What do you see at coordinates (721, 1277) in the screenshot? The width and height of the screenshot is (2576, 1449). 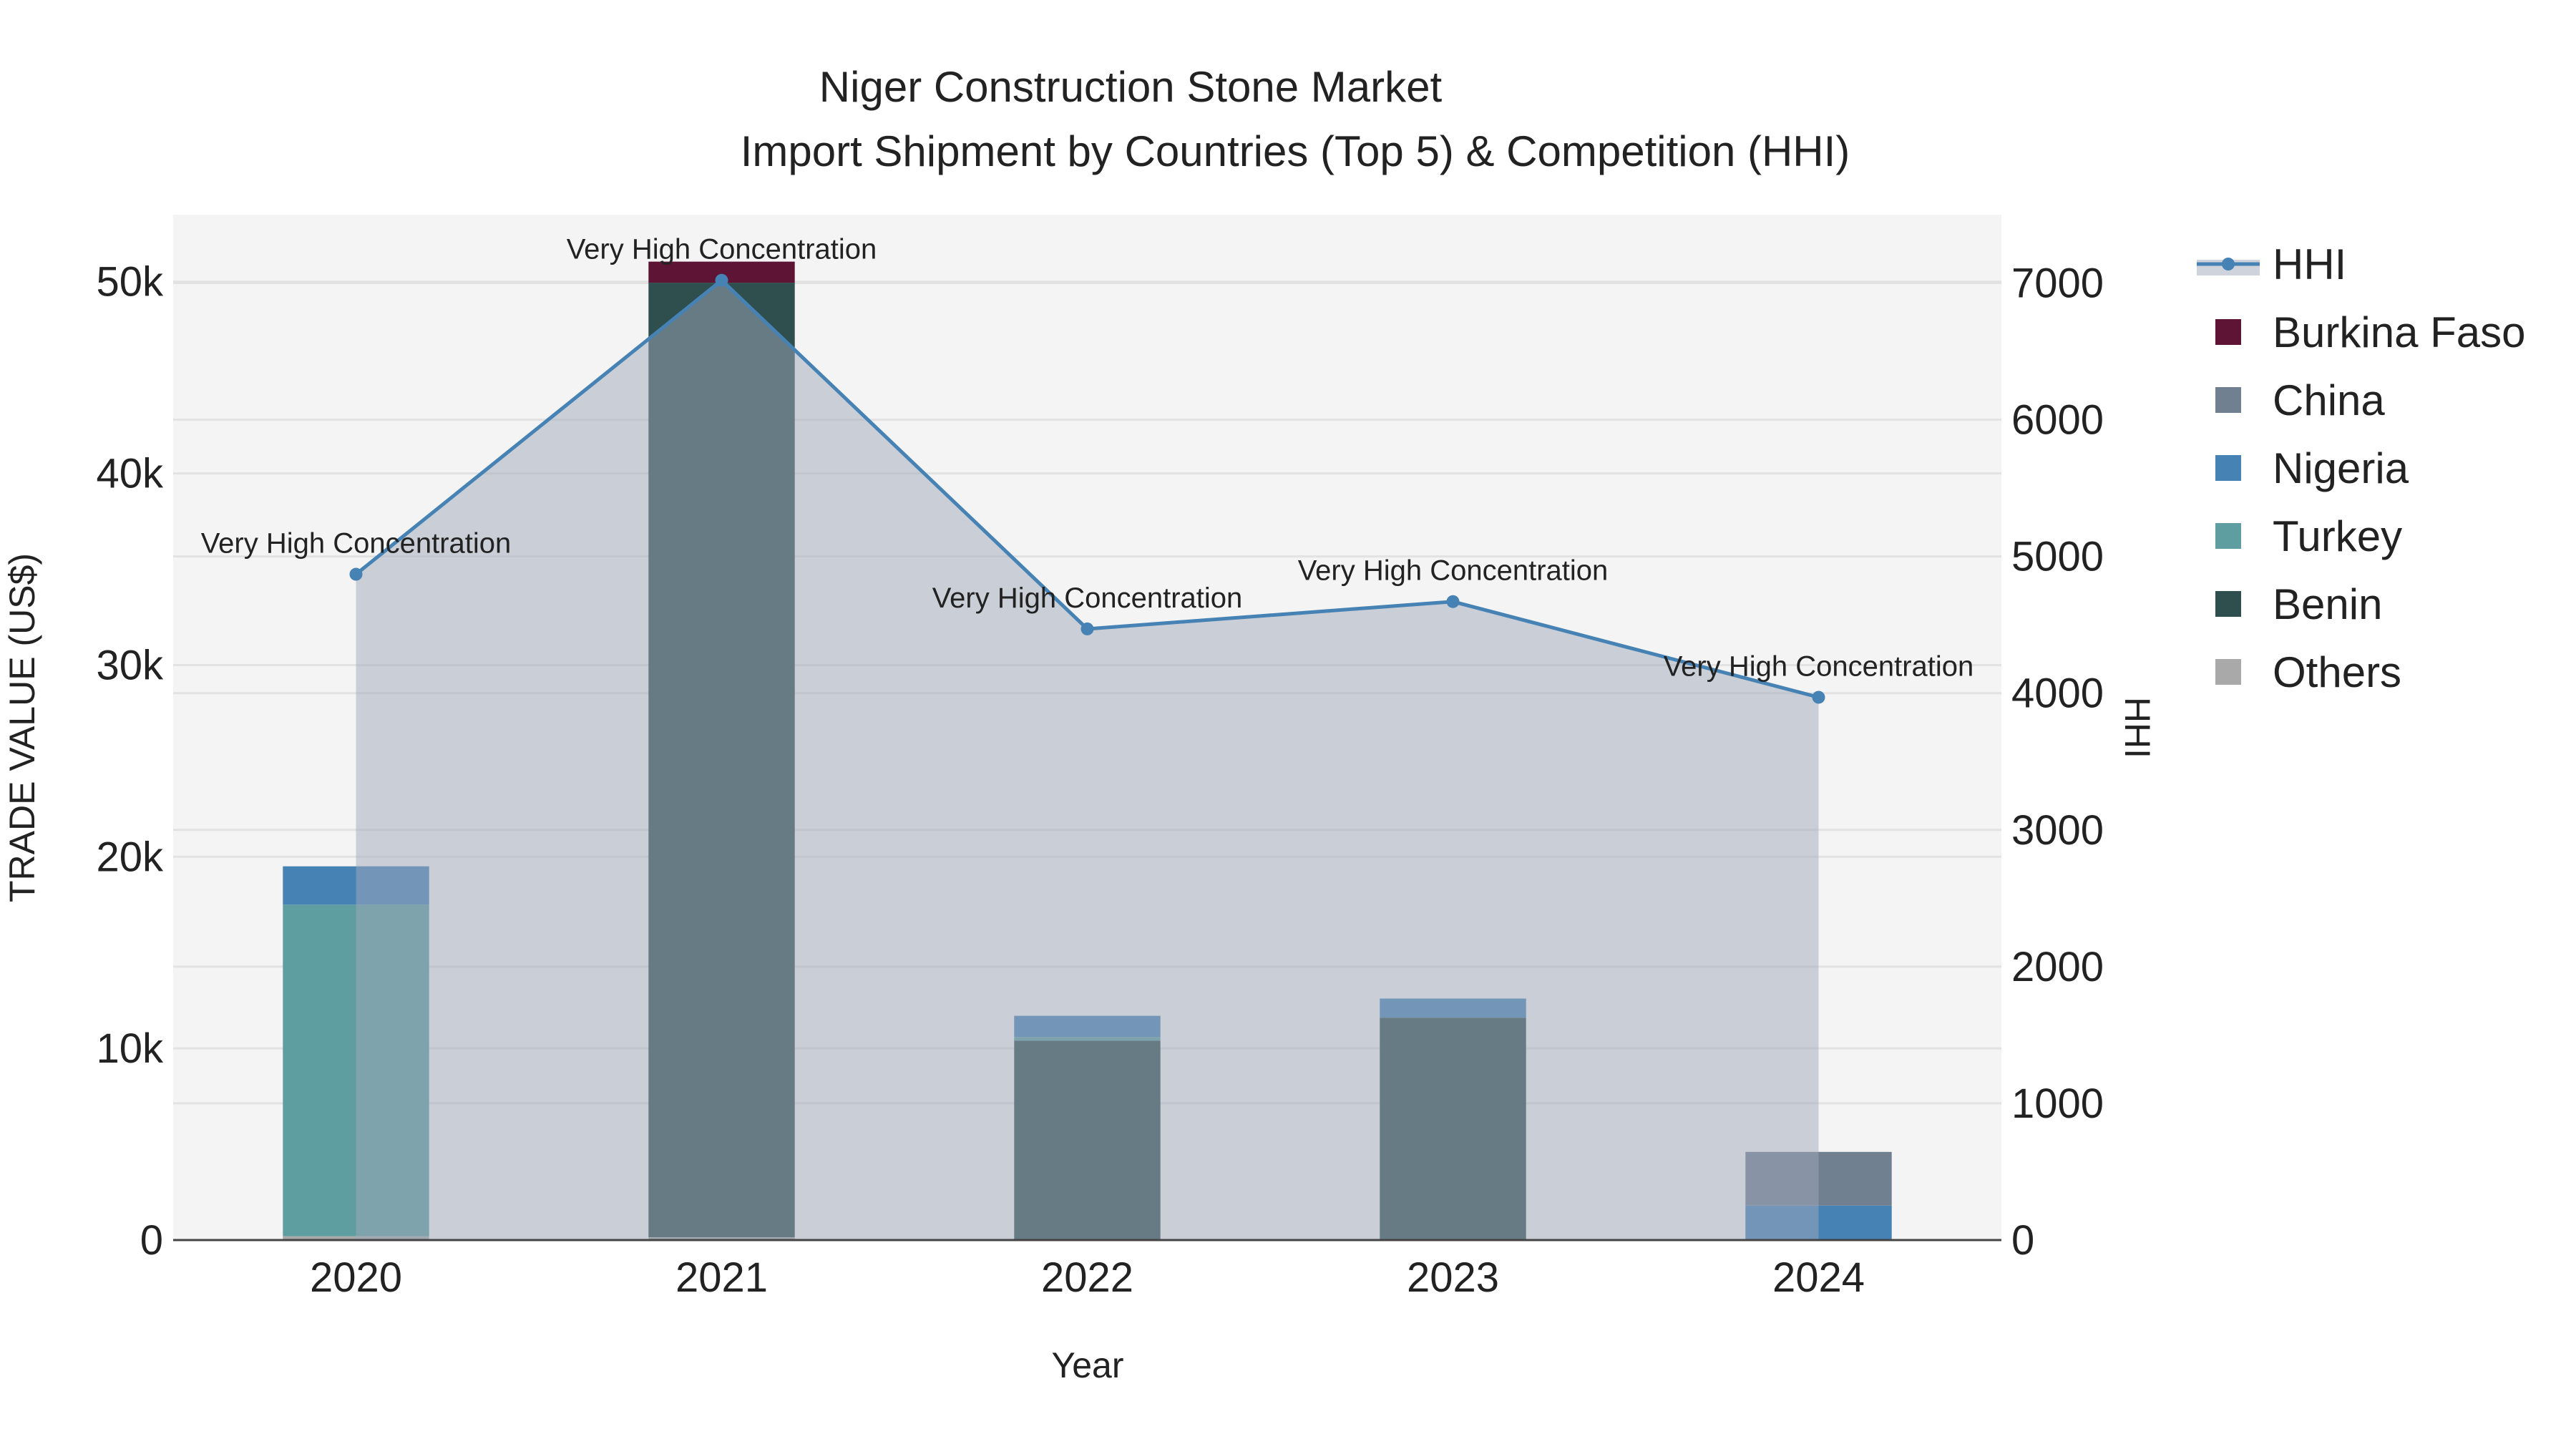 I see `x-tick-label: 2021` at bounding box center [721, 1277].